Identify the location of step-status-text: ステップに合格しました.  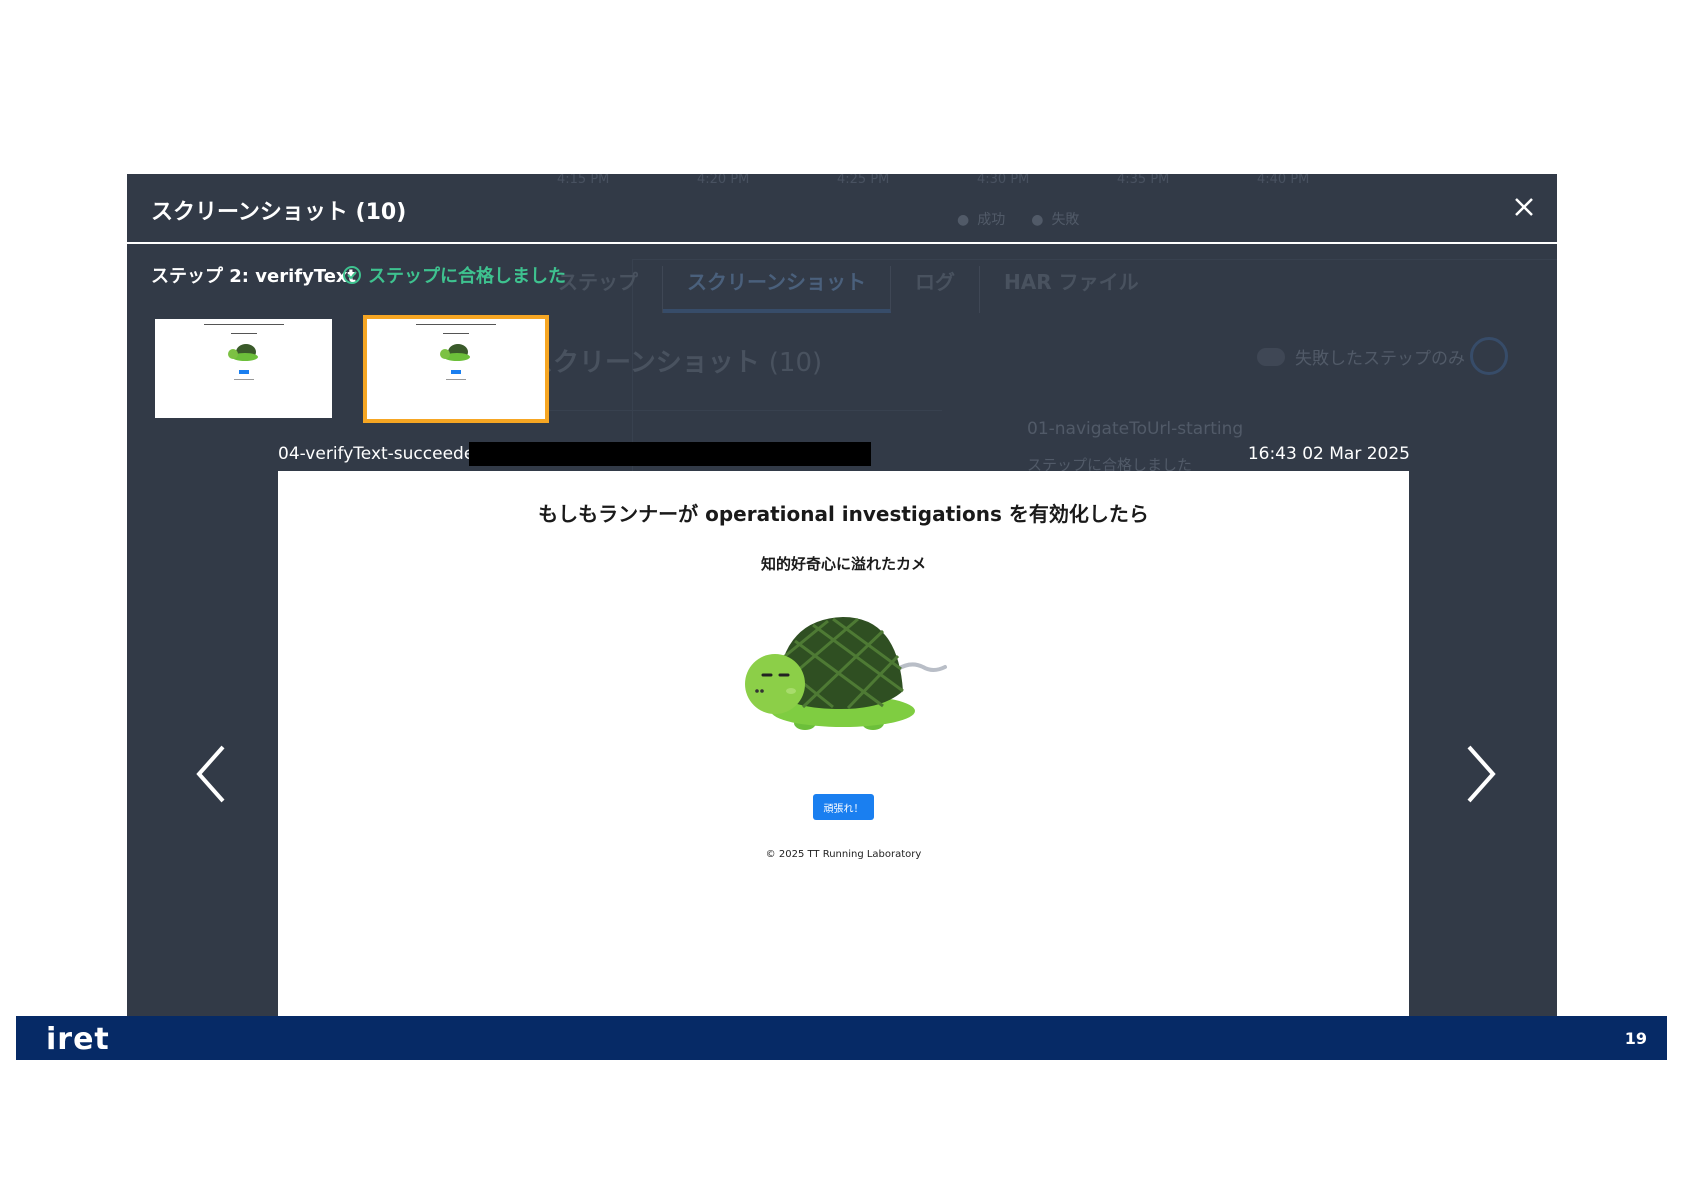
(467, 276).